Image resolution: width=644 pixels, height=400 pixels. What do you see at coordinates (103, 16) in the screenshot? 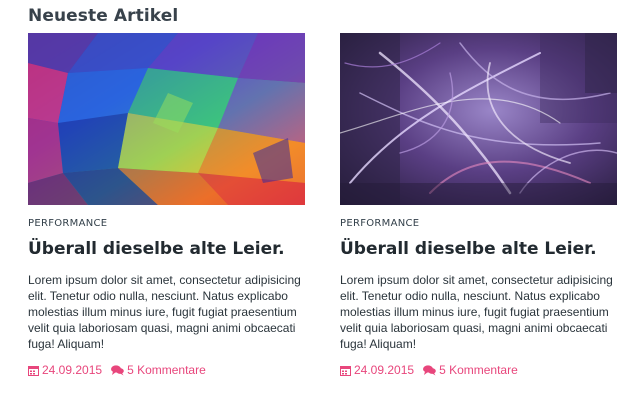
I see `section-title: Neueste Artikel` at bounding box center [103, 16].